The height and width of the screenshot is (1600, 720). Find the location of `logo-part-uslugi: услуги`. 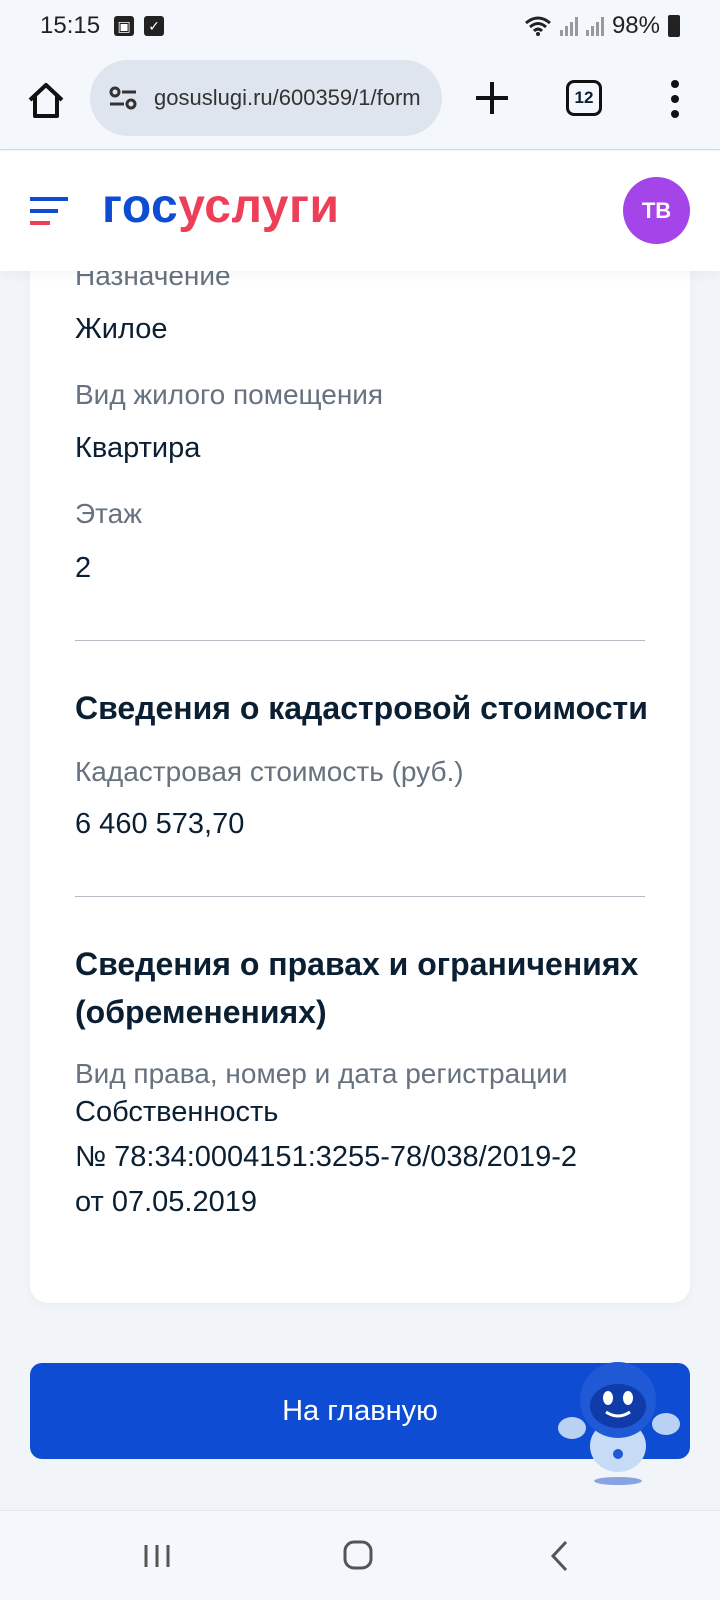

logo-part-uslugi: услуги is located at coordinates (259, 206).